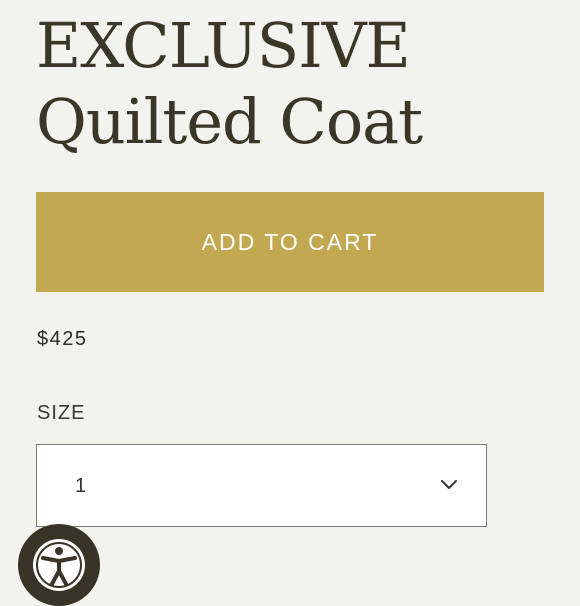  I want to click on product-title-line-1: EXCLUSIVE, so click(223, 45).